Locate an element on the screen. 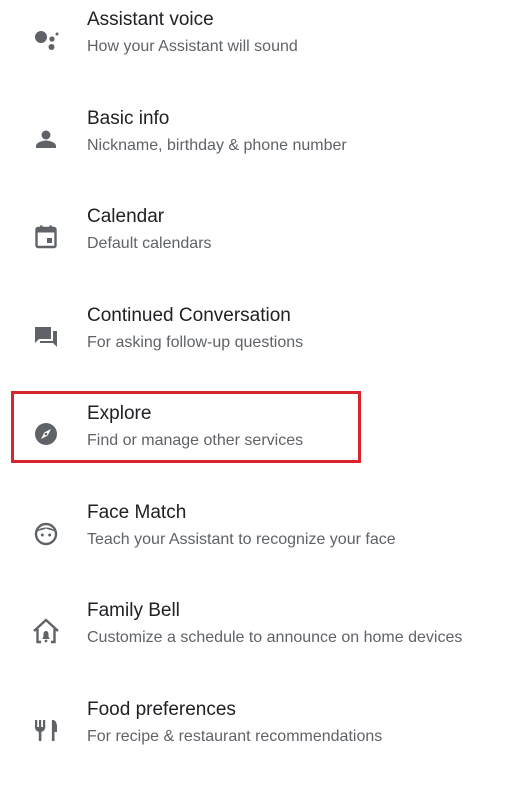 This screenshot has width=514, height=796. home-bell-icon is located at coordinates (46, 631).